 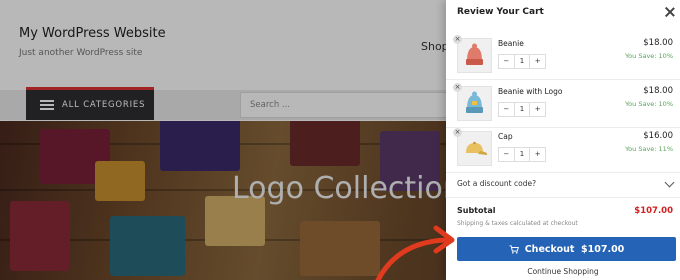 What do you see at coordinates (511, 43) in the screenshot?
I see `item-name: Beanie` at bounding box center [511, 43].